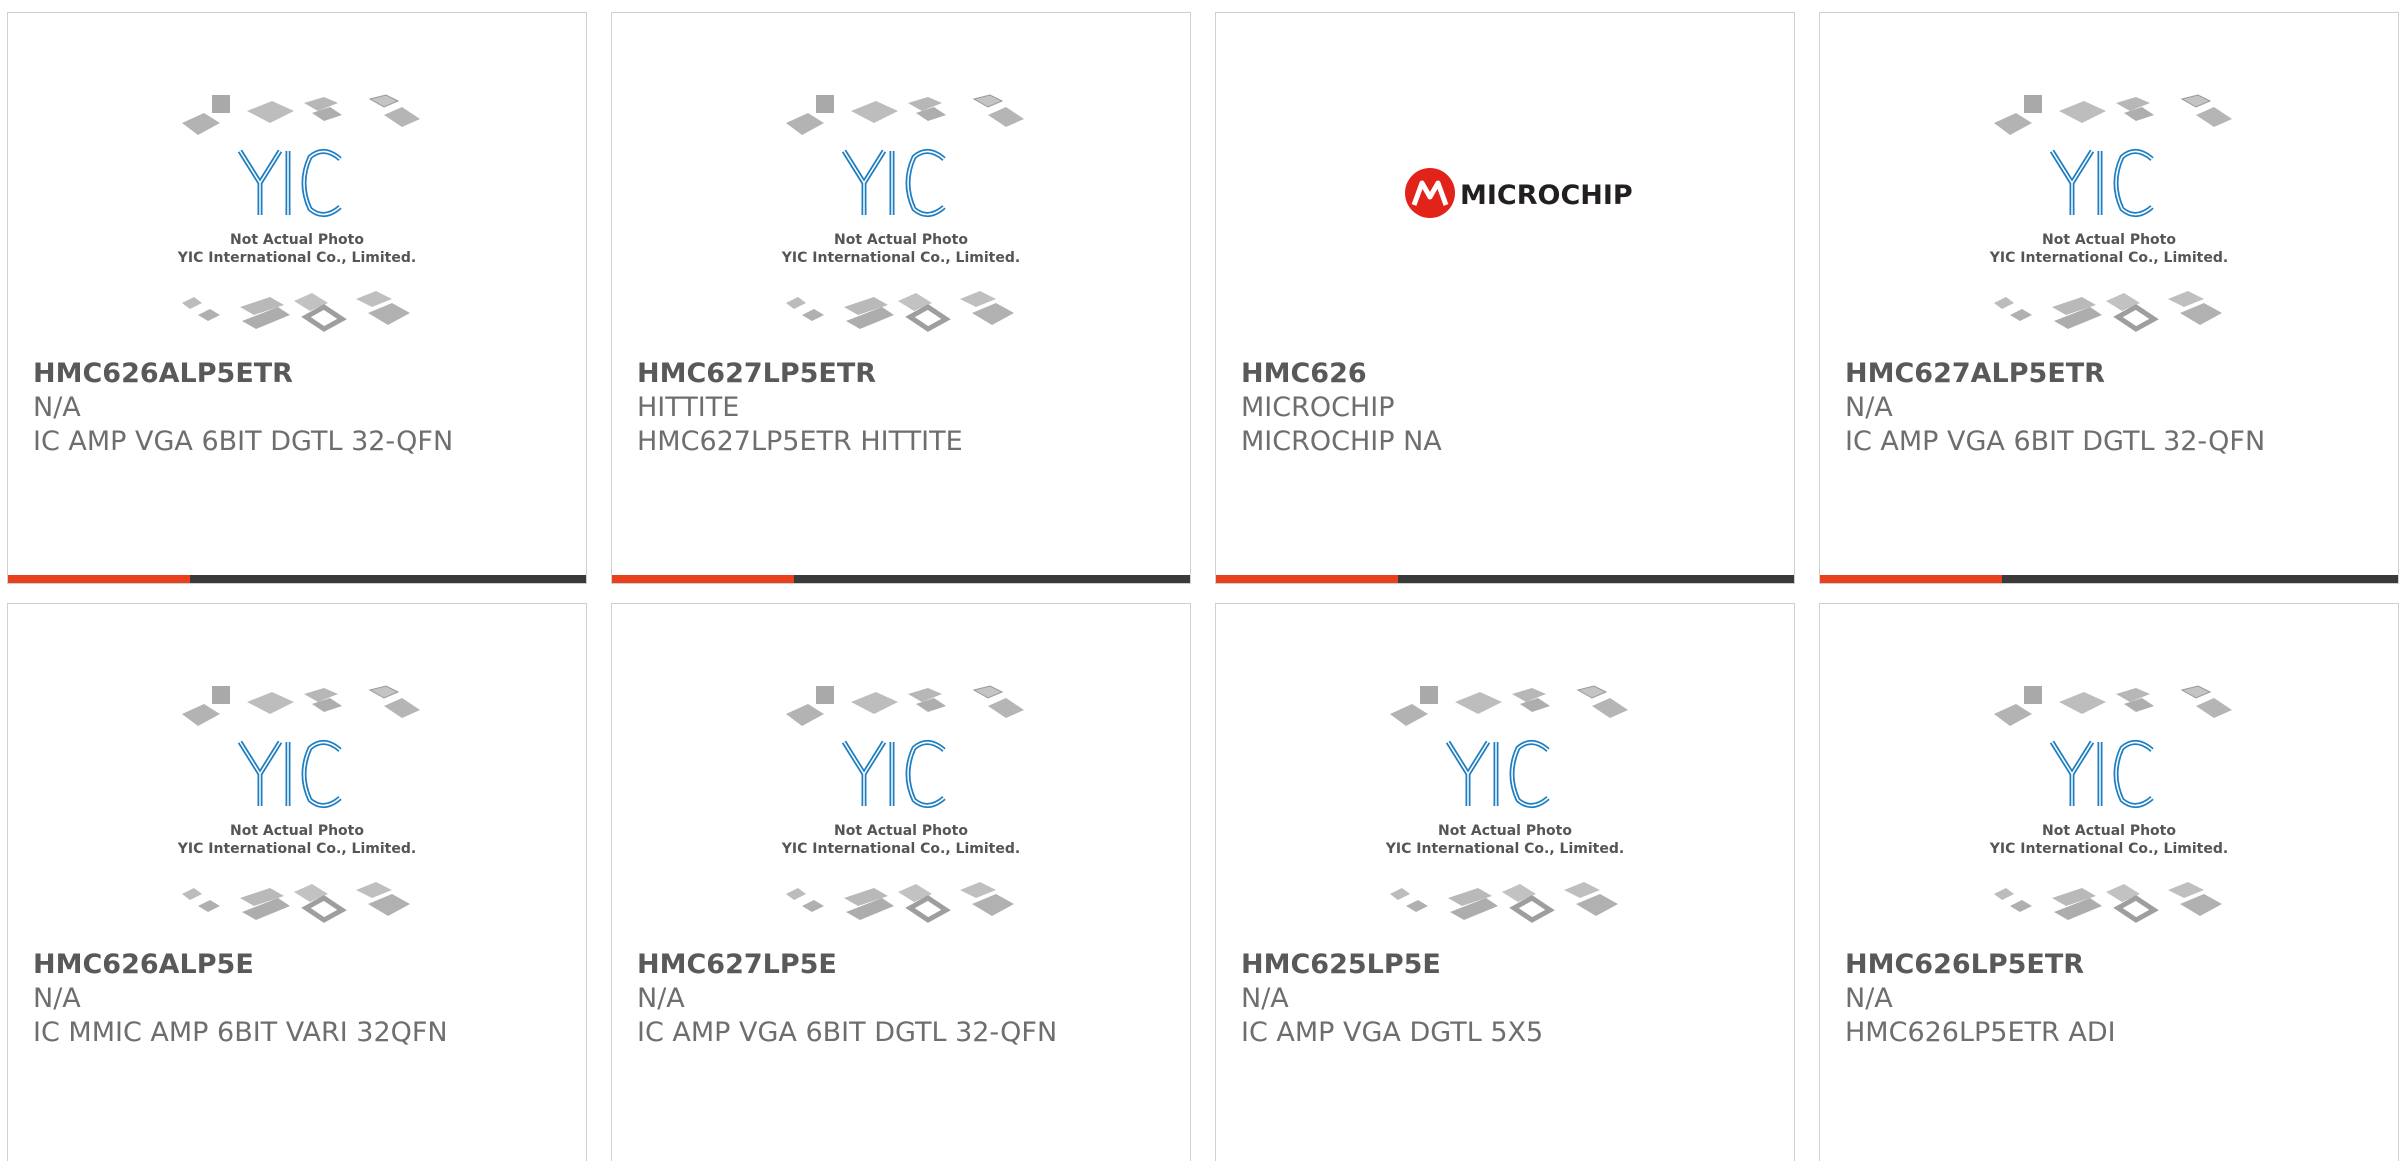 Image resolution: width=2400 pixels, height=1161 pixels. Describe the element at coordinates (1392, 1032) in the screenshot. I see `description: IC AMP VGA DGTL 5X5` at that location.